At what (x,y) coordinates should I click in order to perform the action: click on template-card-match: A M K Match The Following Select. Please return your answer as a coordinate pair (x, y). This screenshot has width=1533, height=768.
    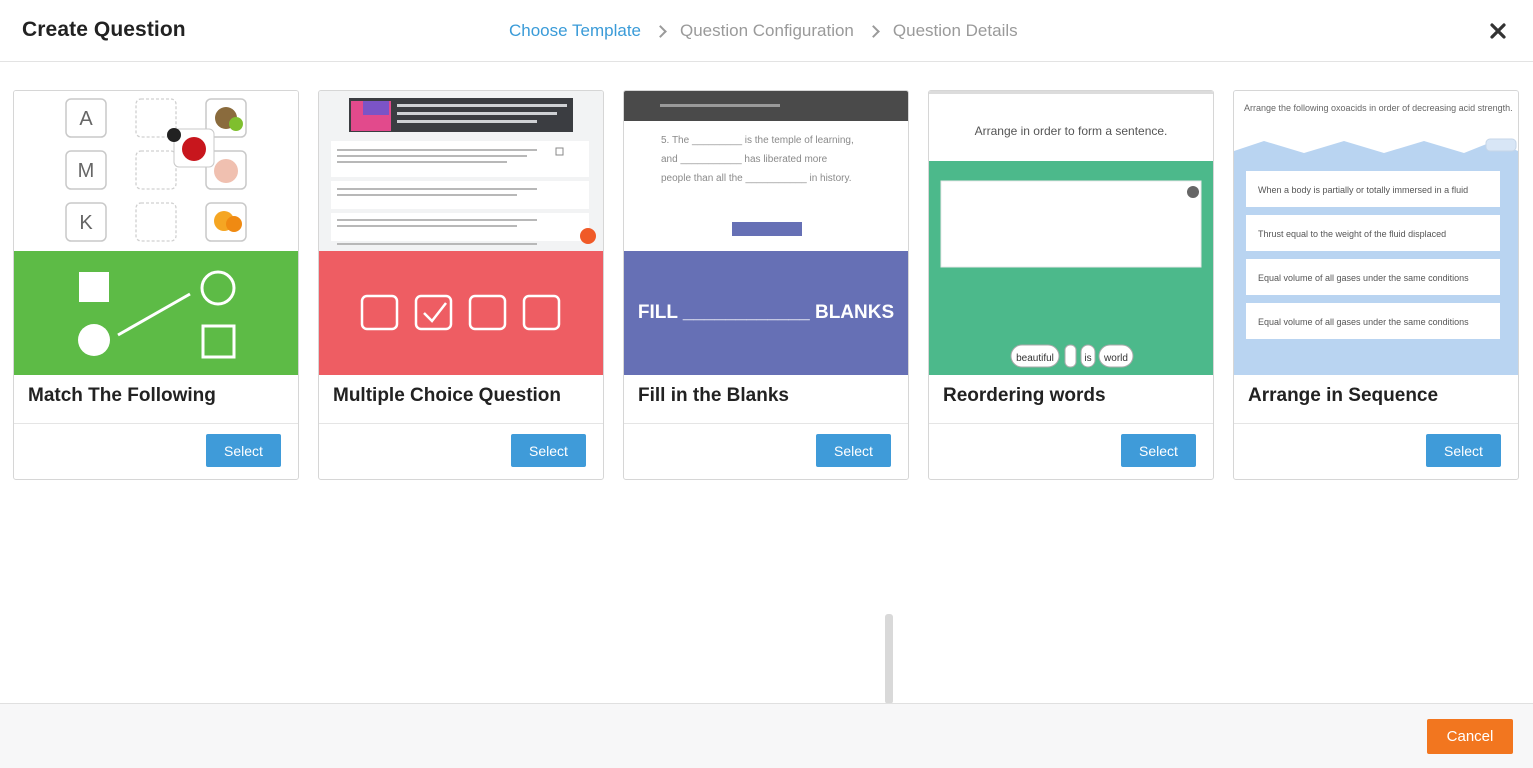
    Looking at the image, I should click on (156, 285).